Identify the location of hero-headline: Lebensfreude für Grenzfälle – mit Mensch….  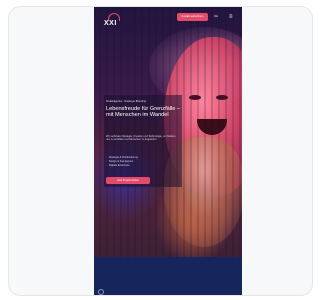
(143, 112).